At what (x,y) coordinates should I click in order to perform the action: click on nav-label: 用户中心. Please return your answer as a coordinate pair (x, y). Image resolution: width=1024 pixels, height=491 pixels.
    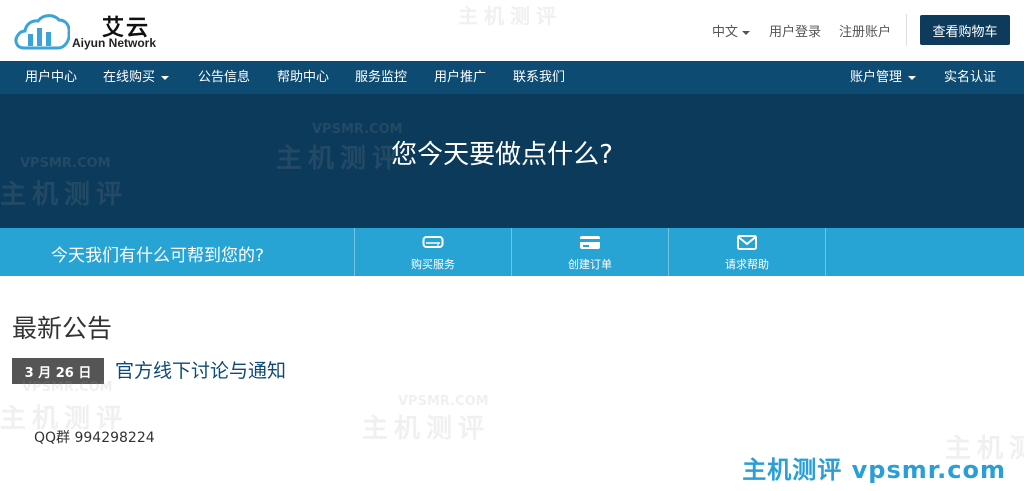
    Looking at the image, I should click on (51, 77).